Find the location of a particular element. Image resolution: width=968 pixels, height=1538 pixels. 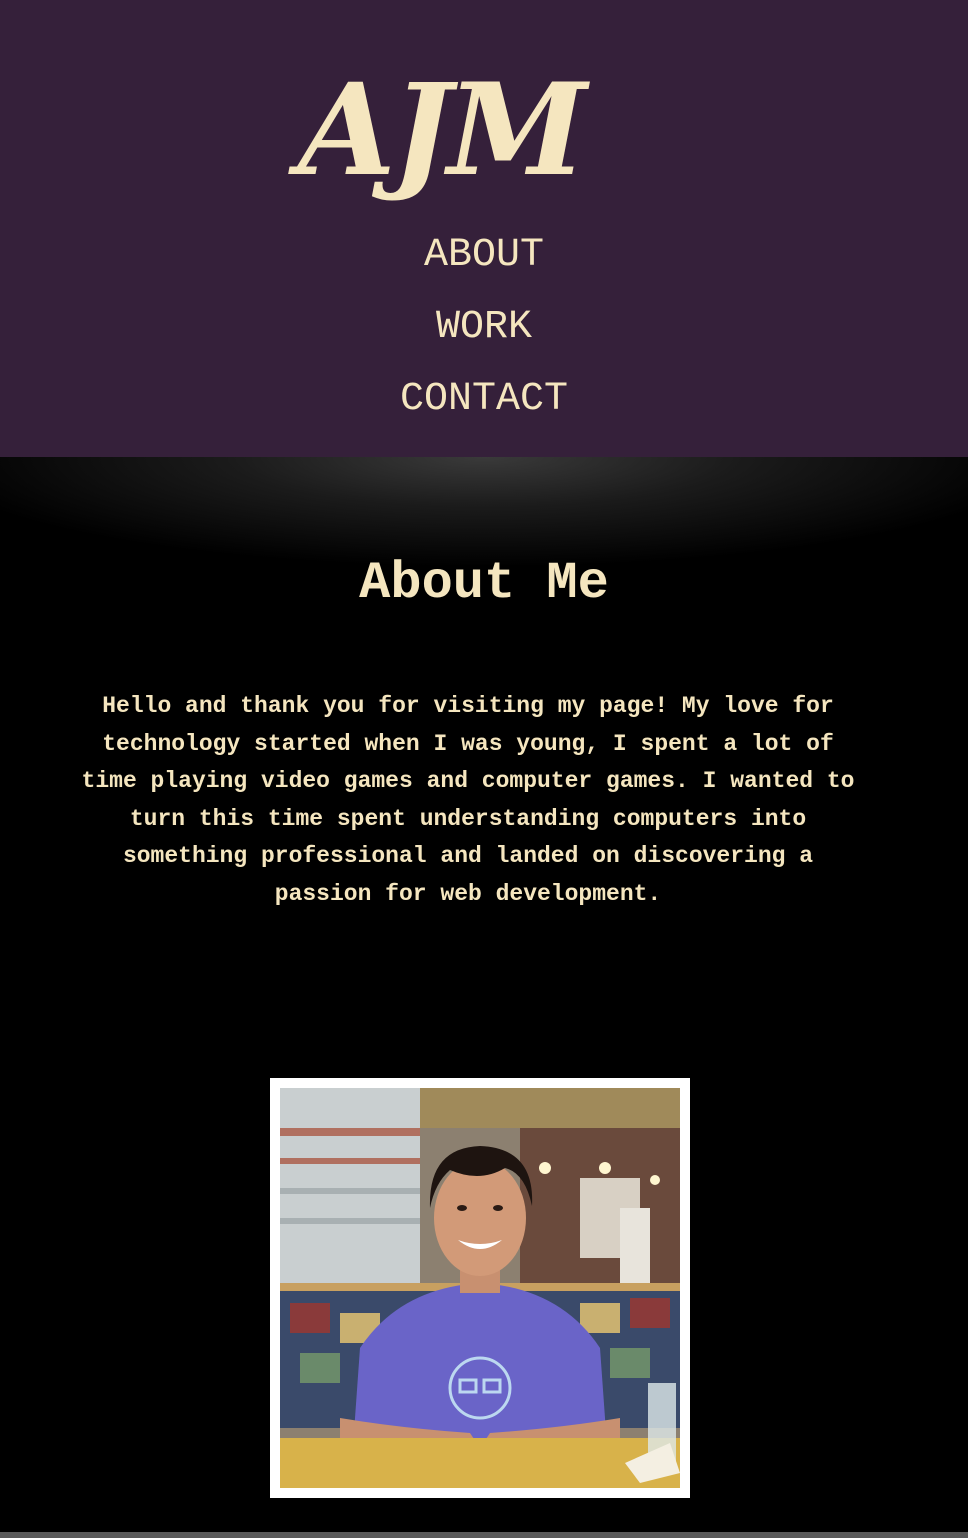

nav-link-contact: CONTACT is located at coordinates (484, 400).